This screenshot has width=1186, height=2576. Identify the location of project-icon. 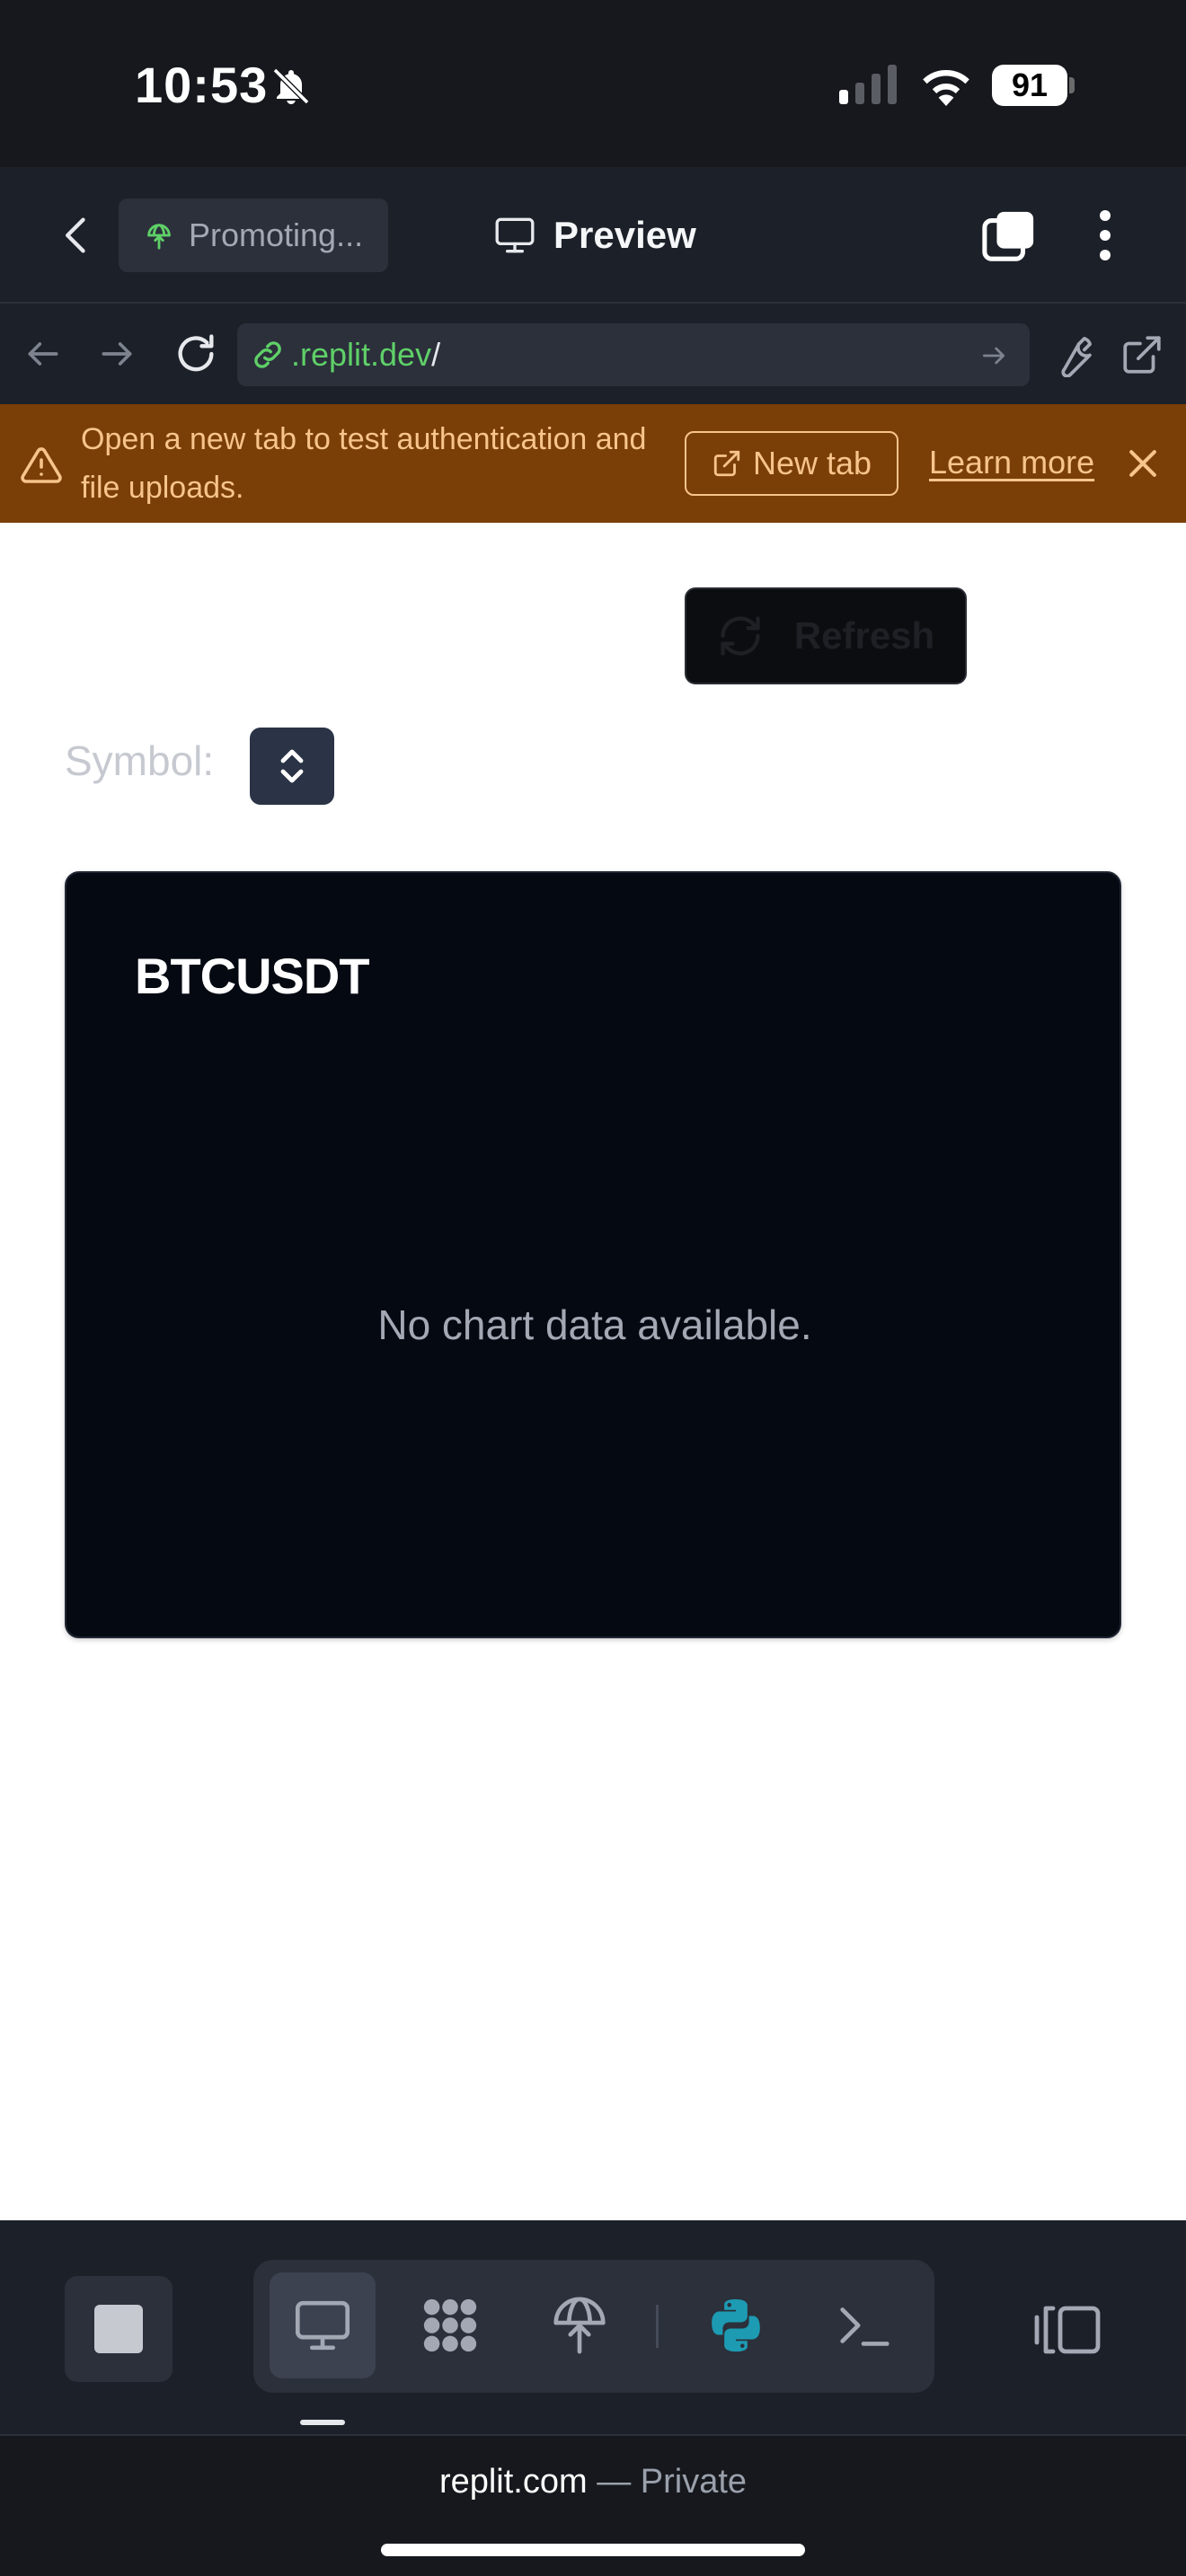
(159, 237).